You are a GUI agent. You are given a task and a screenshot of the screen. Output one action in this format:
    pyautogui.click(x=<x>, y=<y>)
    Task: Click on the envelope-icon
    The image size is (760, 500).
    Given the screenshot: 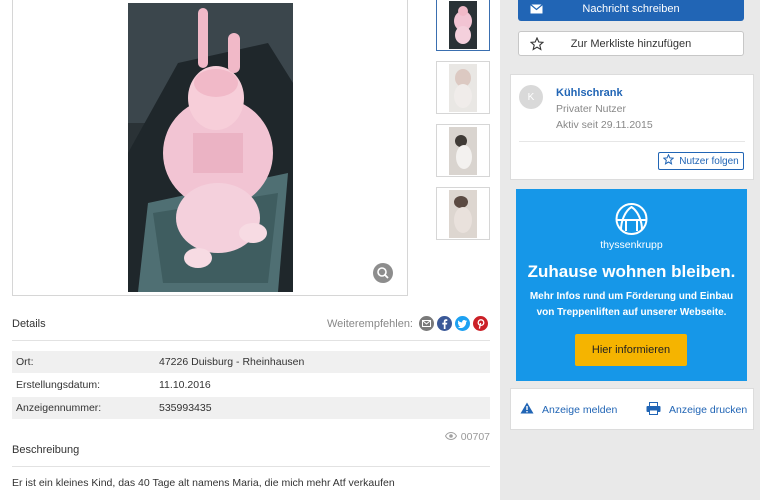 What is the action you would take?
    pyautogui.click(x=536, y=10)
    